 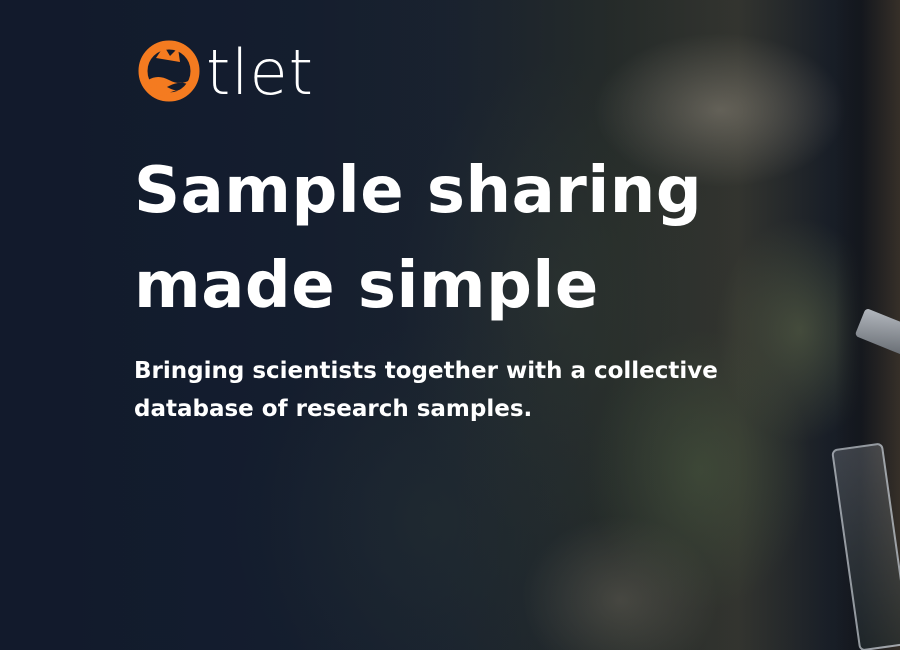 I want to click on hero-headline-line-1: Sample sharing, so click(x=418, y=191).